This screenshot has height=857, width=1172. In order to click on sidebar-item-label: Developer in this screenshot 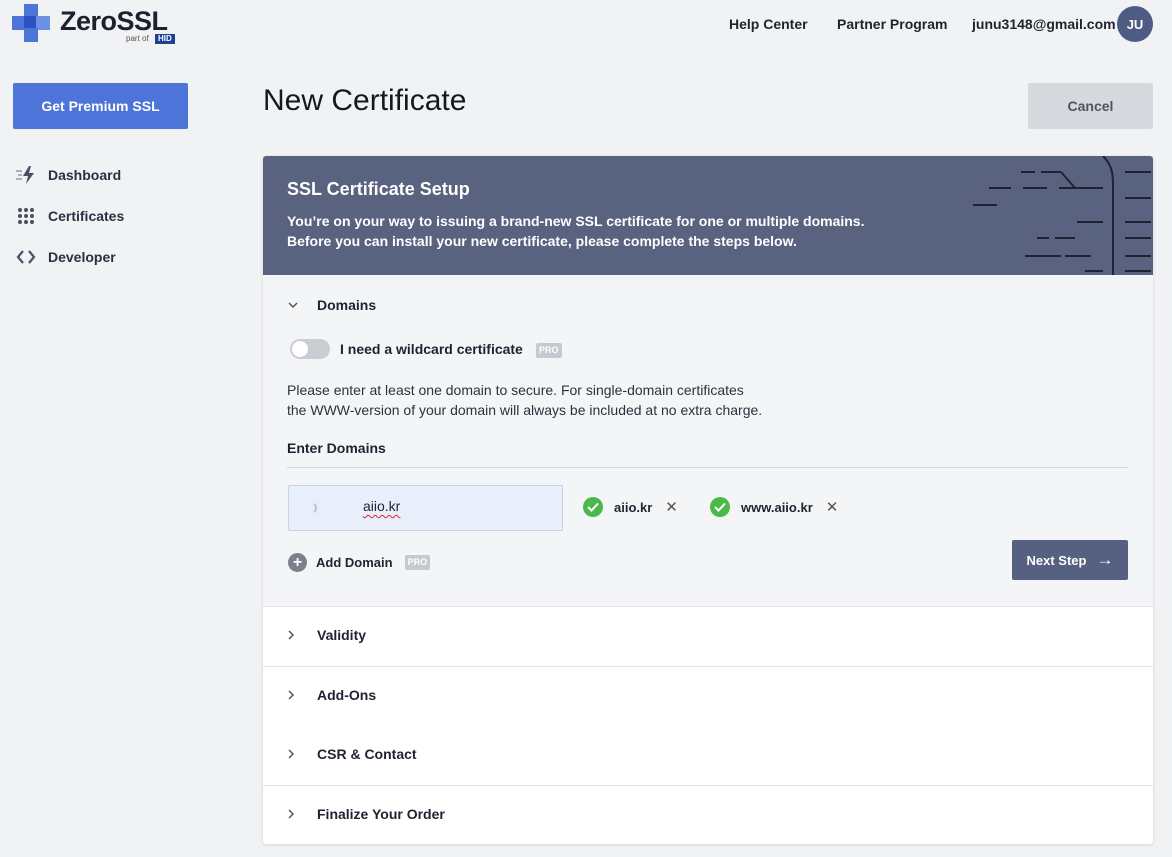, I will do `click(82, 257)`.